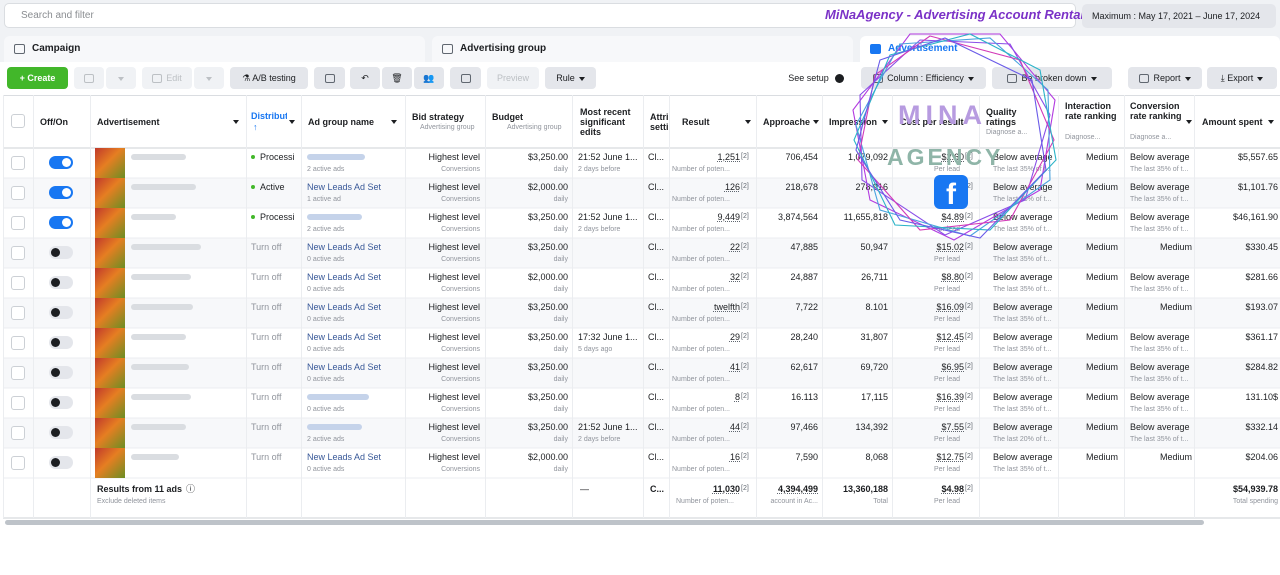  I want to click on header-quality-ratings: Quality ratings, so click(1016, 117).